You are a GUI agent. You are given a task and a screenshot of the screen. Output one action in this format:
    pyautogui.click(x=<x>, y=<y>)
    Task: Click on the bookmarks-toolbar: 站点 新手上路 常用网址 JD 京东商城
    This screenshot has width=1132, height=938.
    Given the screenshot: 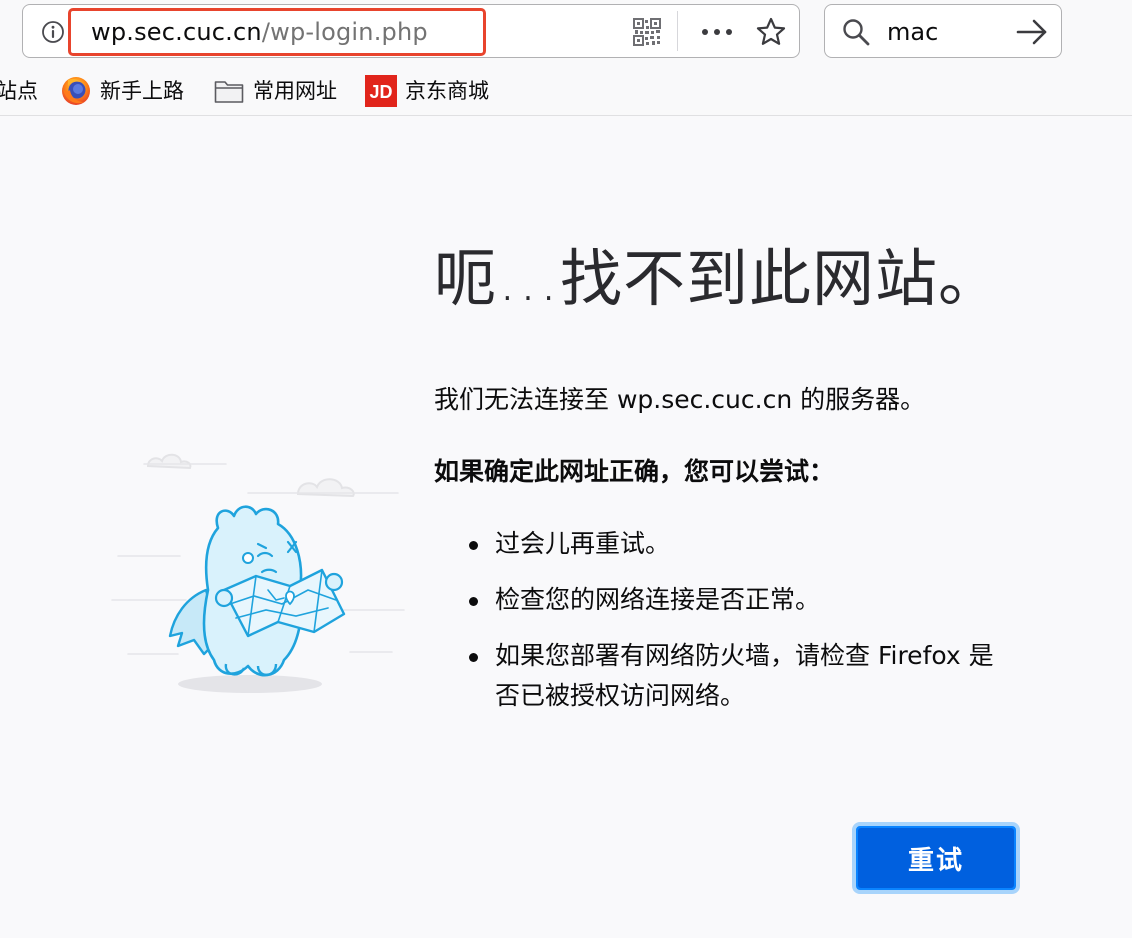 What is the action you would take?
    pyautogui.click(x=566, y=92)
    